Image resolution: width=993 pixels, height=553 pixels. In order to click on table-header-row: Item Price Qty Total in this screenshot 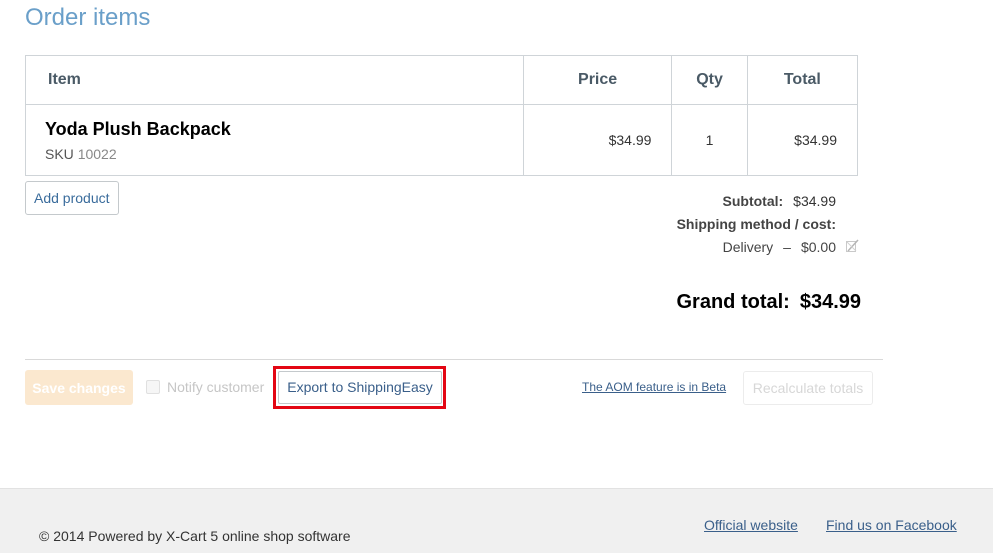, I will do `click(442, 80)`.